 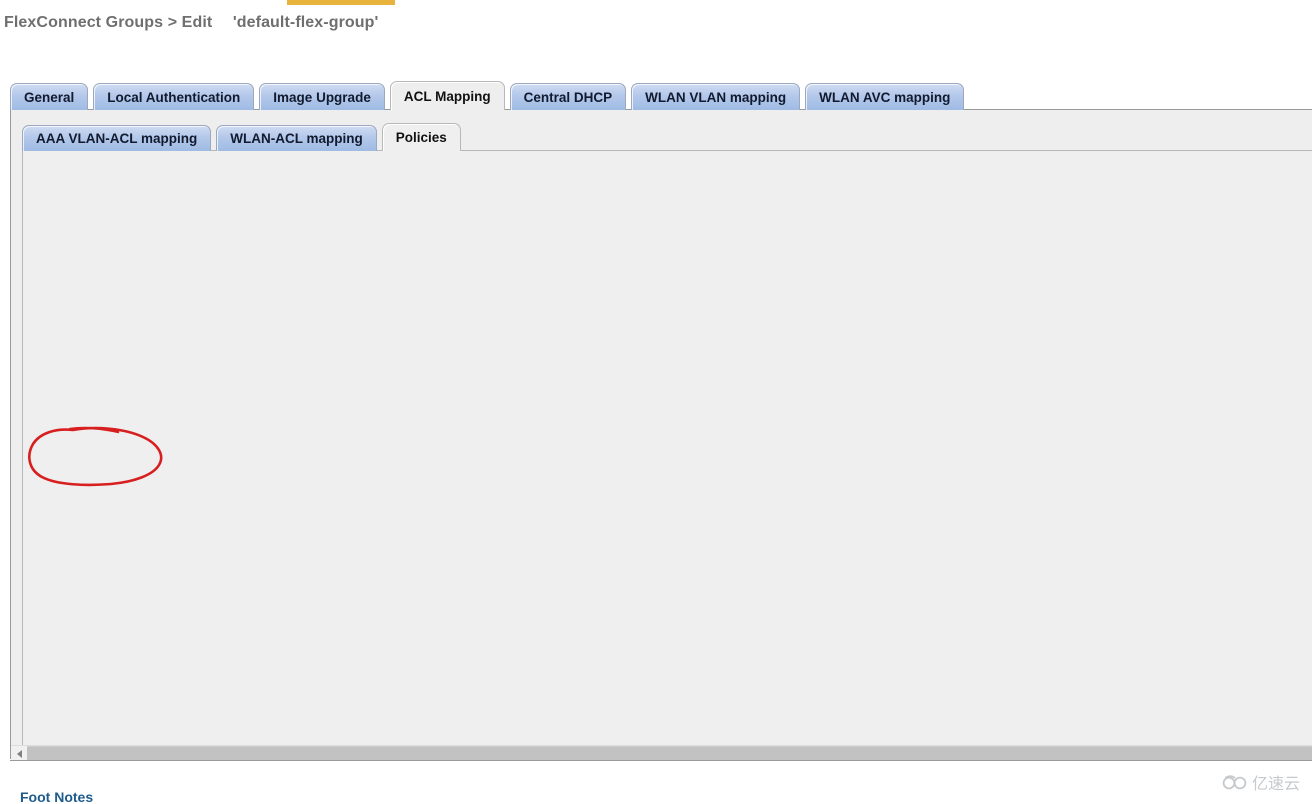 I want to click on tab-wlan-avc-mapping-label: WLAN AVC mapping, so click(x=885, y=97).